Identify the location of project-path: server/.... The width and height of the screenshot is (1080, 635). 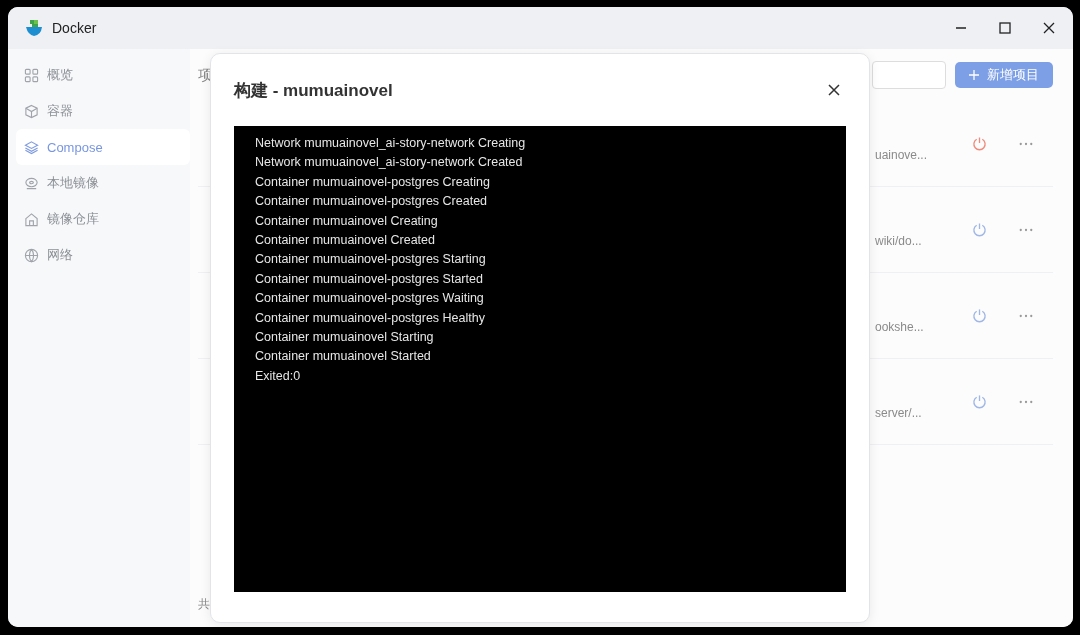
(899, 412).